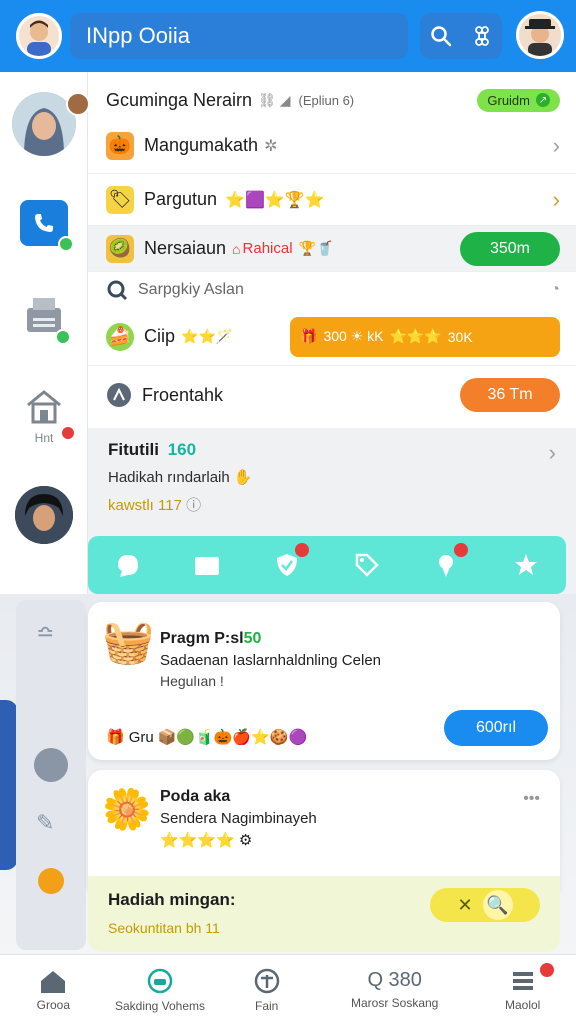 The image size is (576, 1024). I want to click on star-icon, so click(526, 565).